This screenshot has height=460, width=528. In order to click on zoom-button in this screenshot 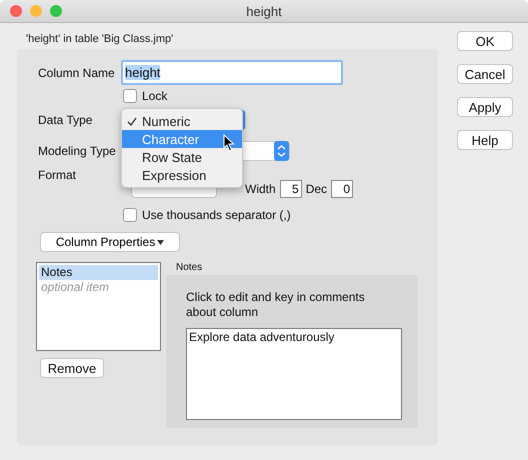, I will do `click(56, 11)`.